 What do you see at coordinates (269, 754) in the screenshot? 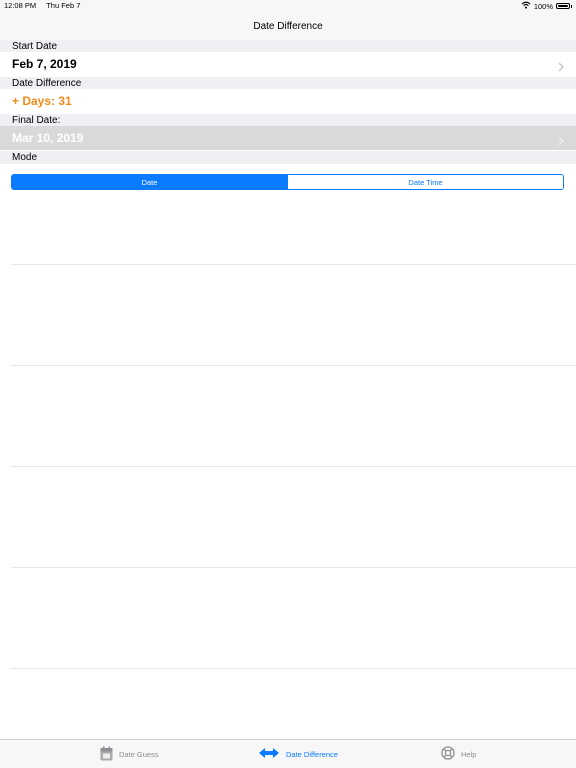
I see `double-arrow-icon` at bounding box center [269, 754].